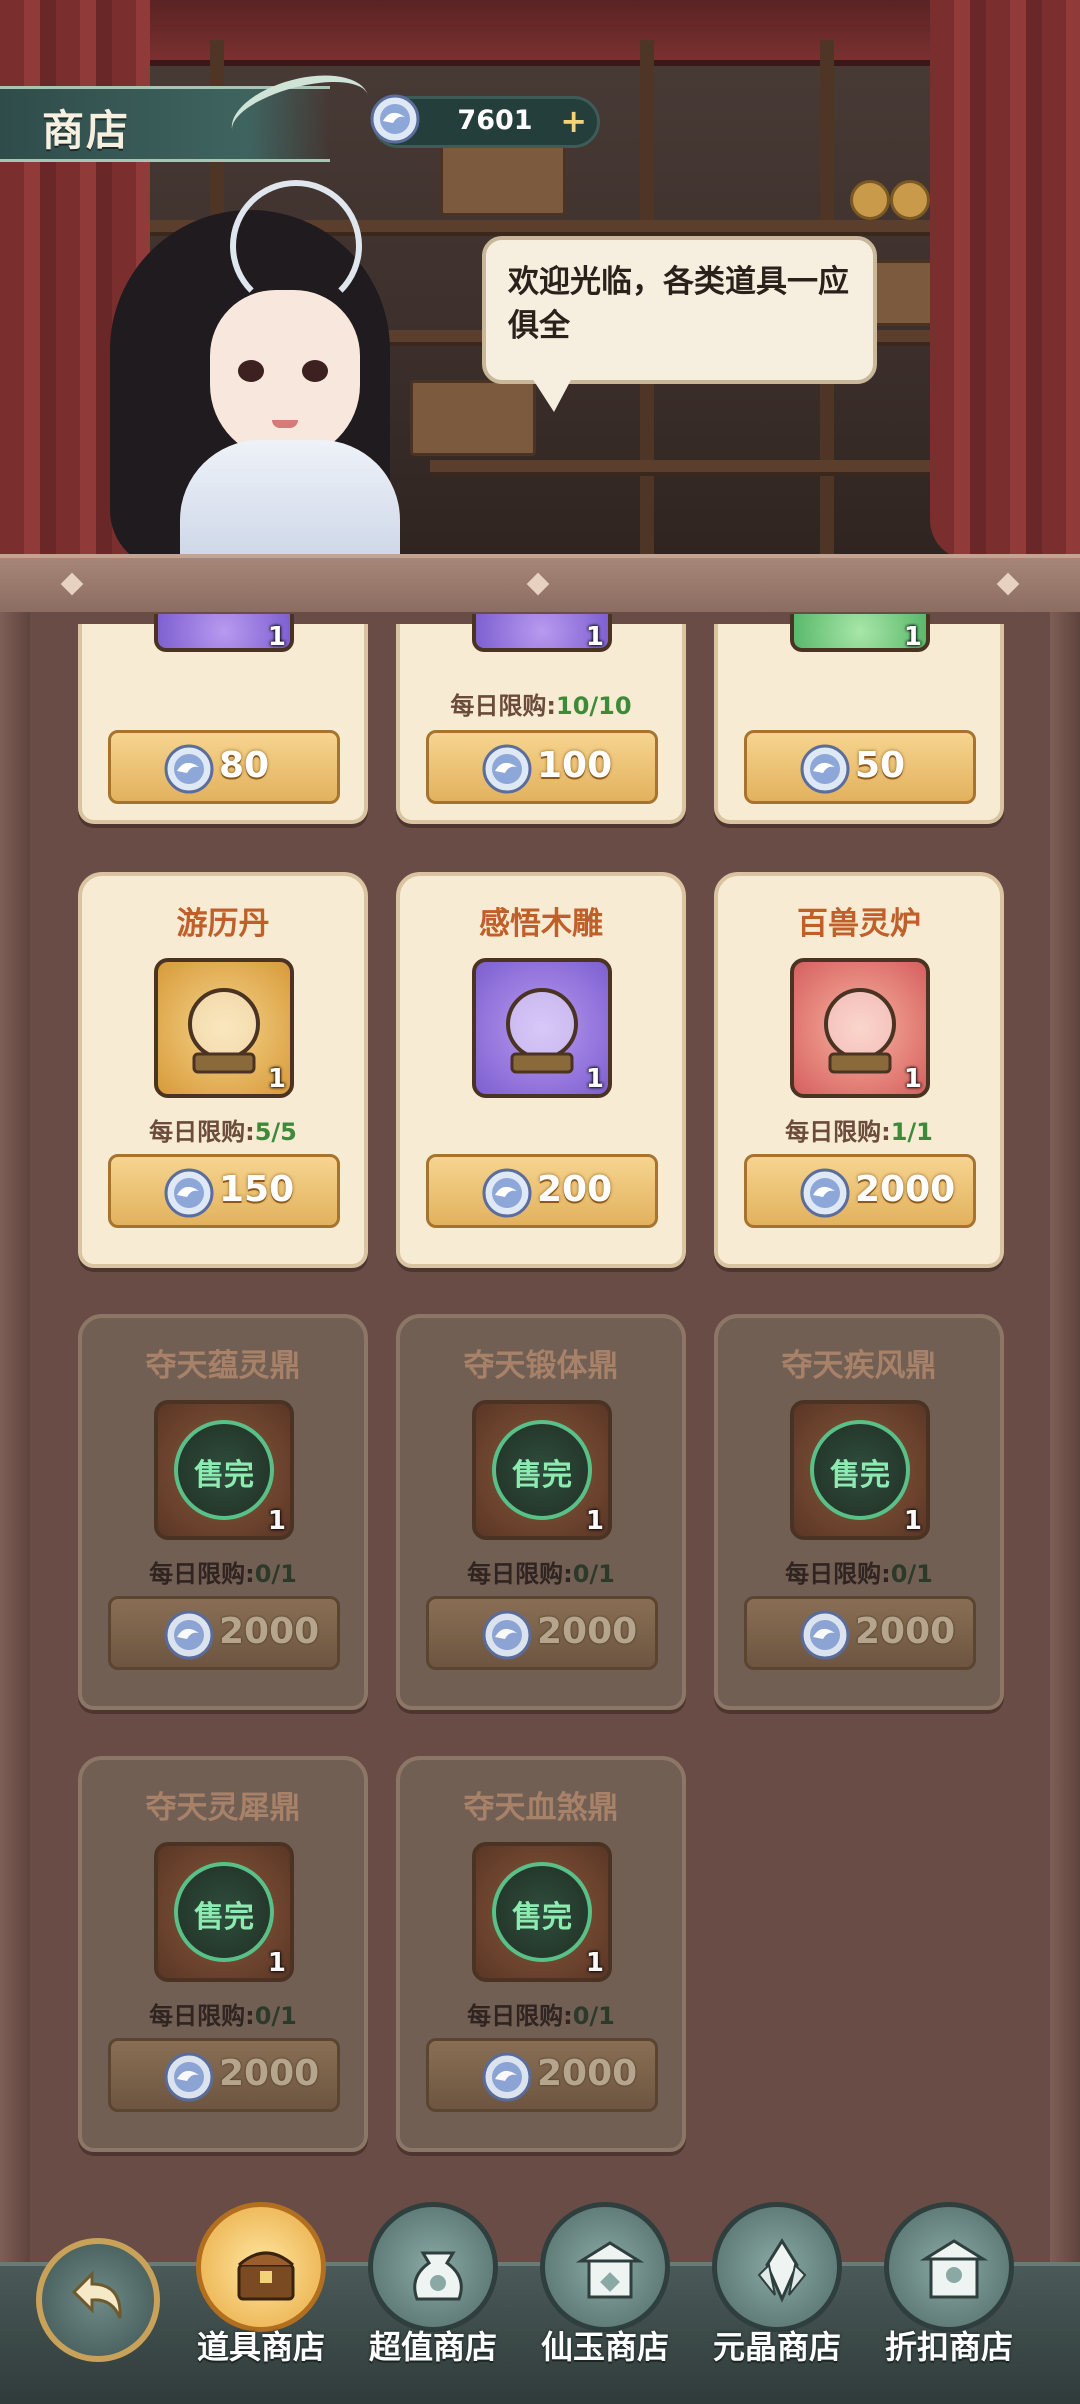  Describe the element at coordinates (257, 1189) in the screenshot. I see `item-price: 150` at that location.